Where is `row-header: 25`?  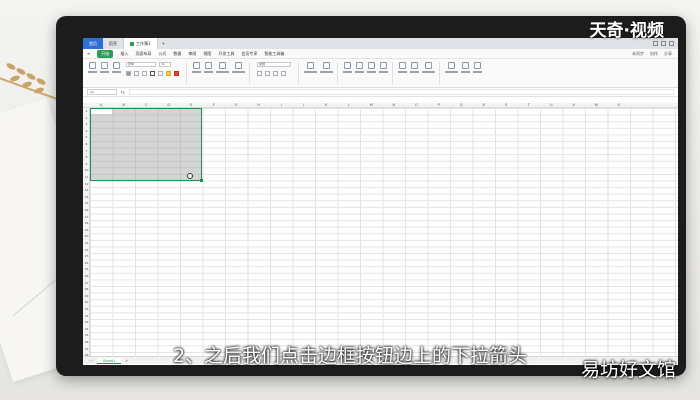
row-header: 25 is located at coordinates (86, 269).